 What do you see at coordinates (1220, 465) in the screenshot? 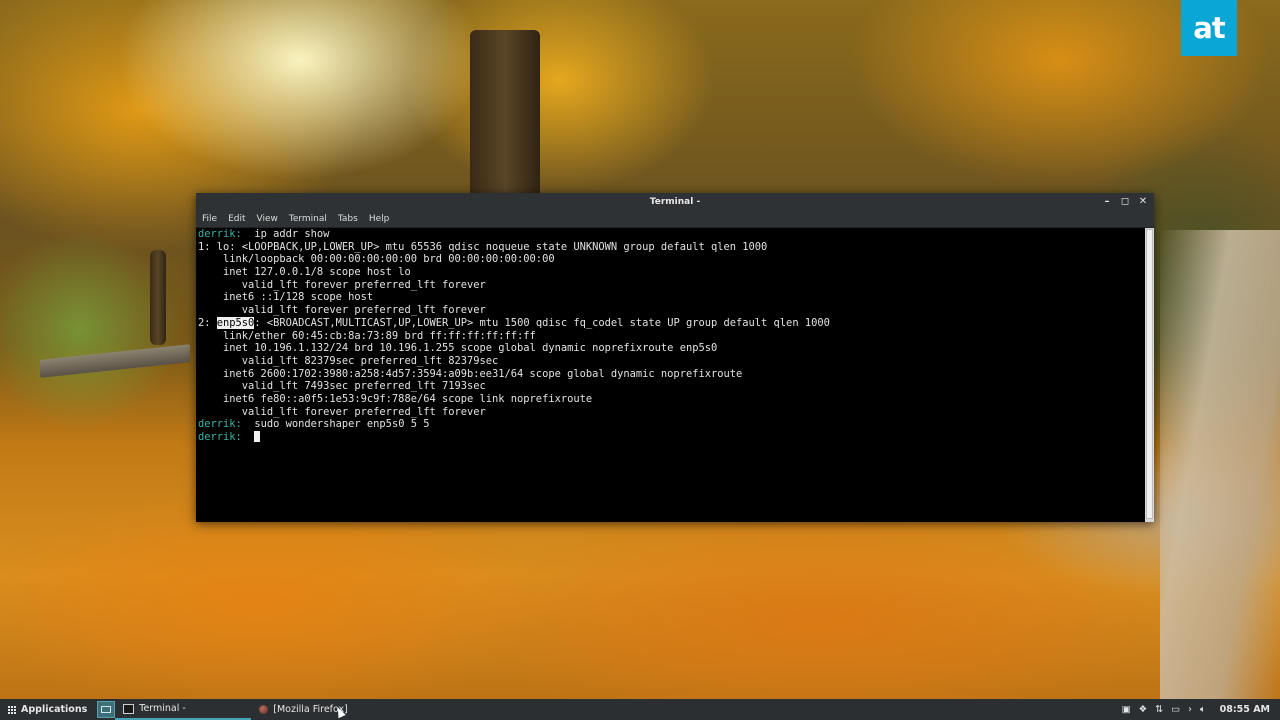
I see `wallpaper-road` at bounding box center [1220, 465].